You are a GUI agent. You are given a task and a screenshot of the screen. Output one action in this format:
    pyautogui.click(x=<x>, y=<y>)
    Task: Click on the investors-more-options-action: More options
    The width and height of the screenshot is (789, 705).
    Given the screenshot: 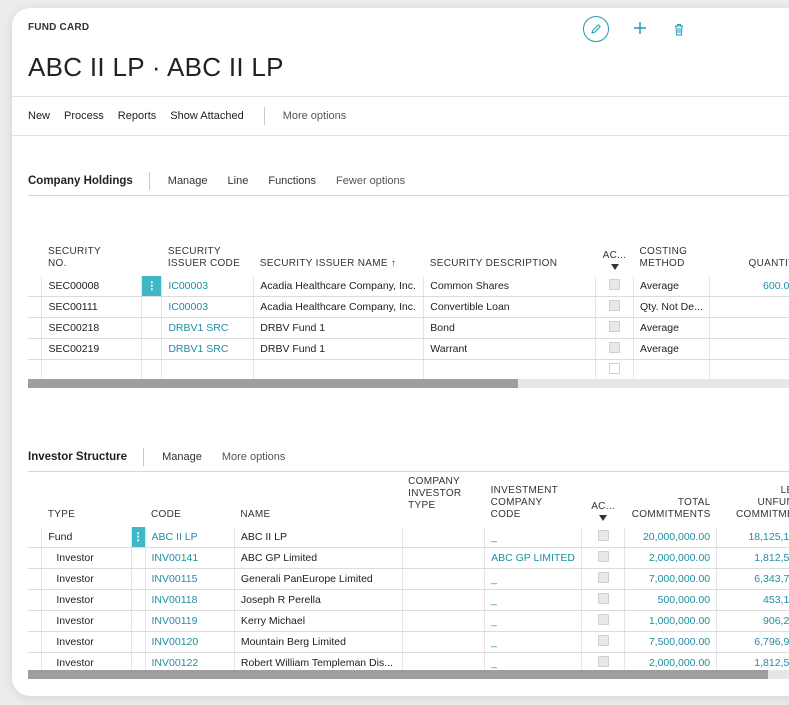 What is the action you would take?
    pyautogui.click(x=254, y=457)
    